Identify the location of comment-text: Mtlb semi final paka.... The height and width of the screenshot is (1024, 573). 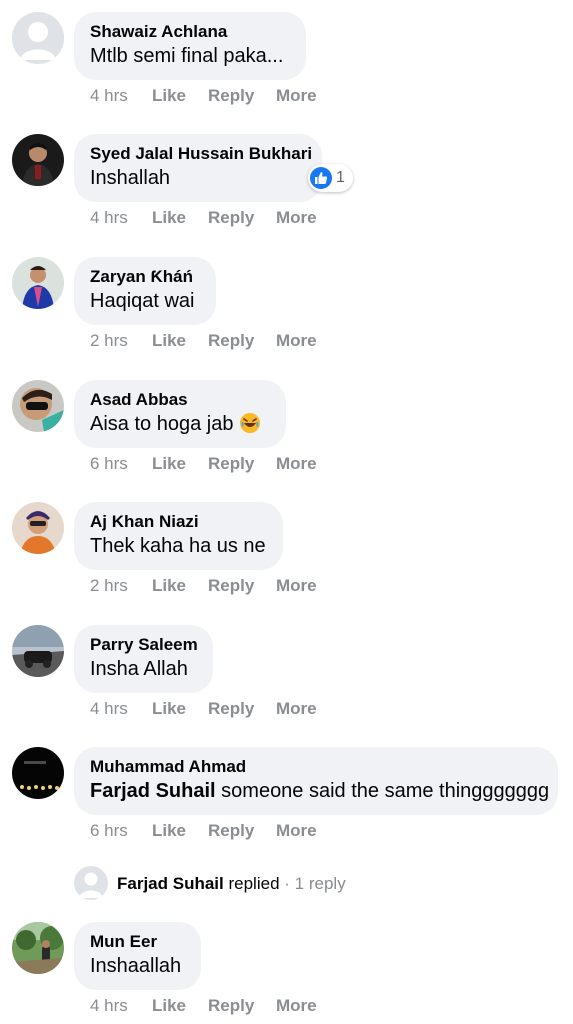
(187, 56).